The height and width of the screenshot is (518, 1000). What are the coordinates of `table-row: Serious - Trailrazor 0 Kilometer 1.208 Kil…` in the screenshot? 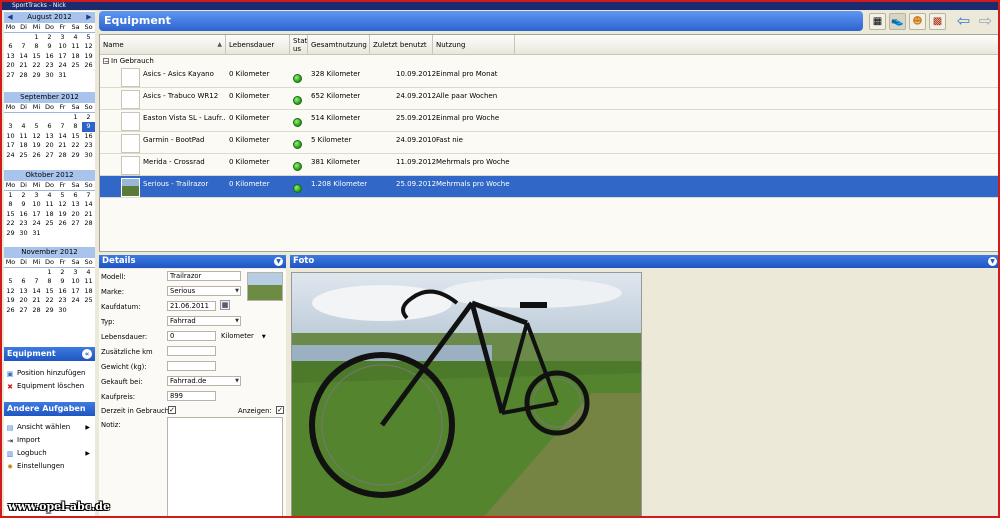 It's located at (549, 187).